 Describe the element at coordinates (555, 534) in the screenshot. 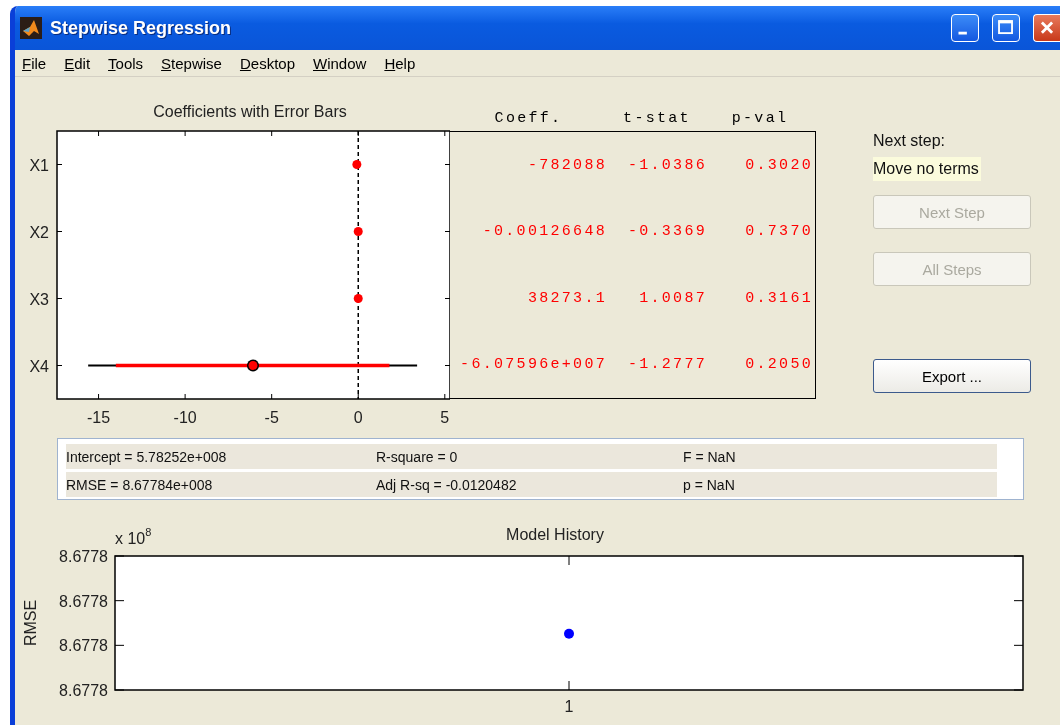

I see `chart-title: Model History` at that location.